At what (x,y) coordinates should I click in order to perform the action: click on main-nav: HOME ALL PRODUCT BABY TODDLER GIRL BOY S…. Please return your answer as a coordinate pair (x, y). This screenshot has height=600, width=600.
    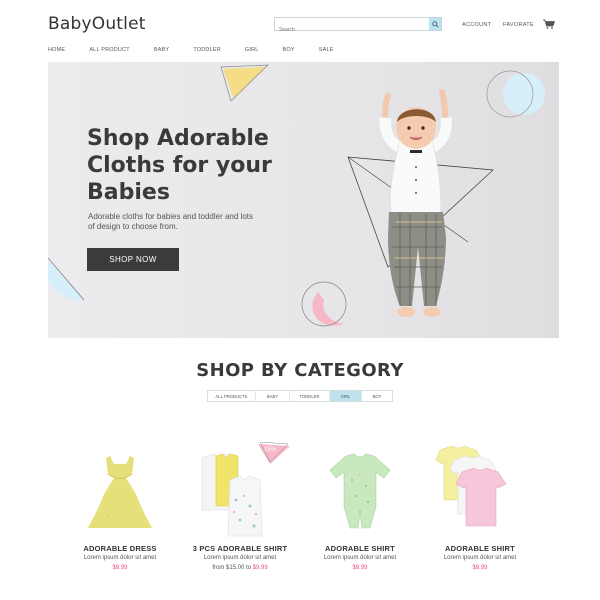
    Looking at the image, I should click on (203, 50).